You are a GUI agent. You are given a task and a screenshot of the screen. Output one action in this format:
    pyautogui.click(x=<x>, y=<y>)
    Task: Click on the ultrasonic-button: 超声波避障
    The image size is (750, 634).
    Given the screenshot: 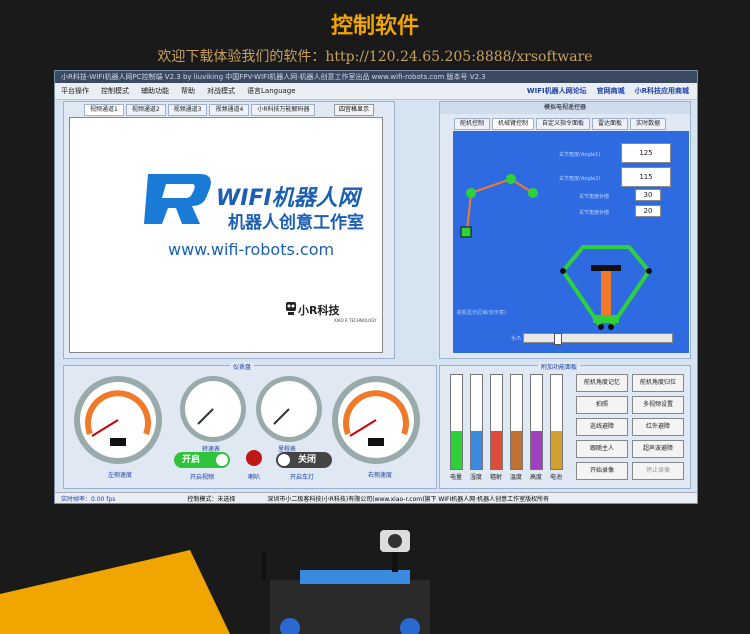 What is the action you would take?
    pyautogui.click(x=658, y=449)
    